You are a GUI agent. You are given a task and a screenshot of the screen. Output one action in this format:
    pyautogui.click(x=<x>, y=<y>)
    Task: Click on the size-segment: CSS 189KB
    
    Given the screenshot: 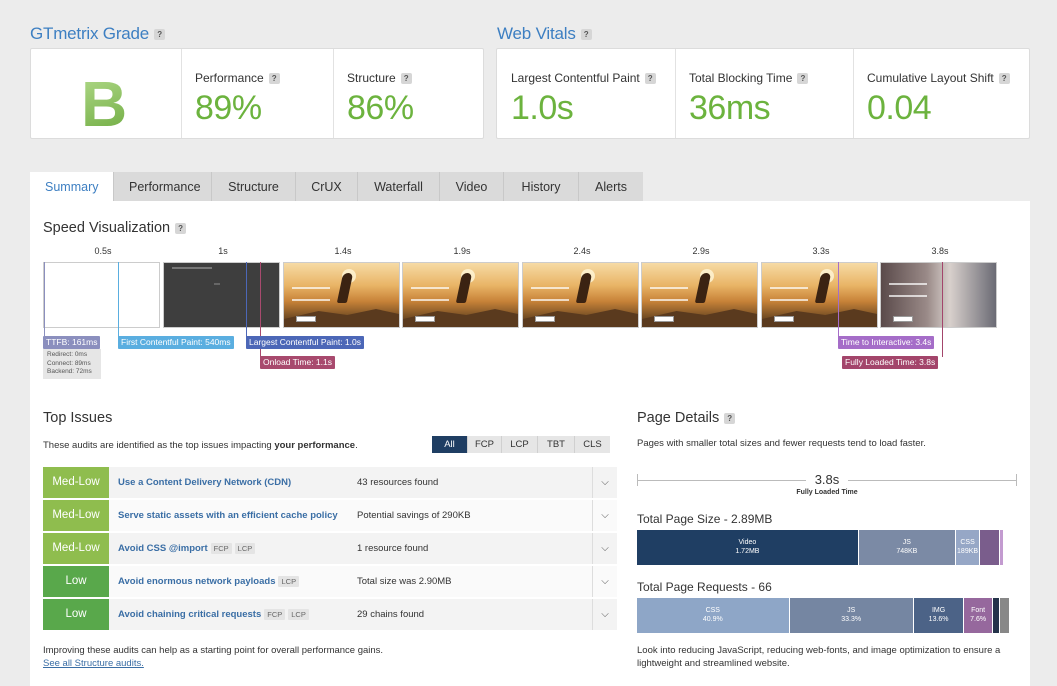 What is the action you would take?
    pyautogui.click(x=968, y=547)
    